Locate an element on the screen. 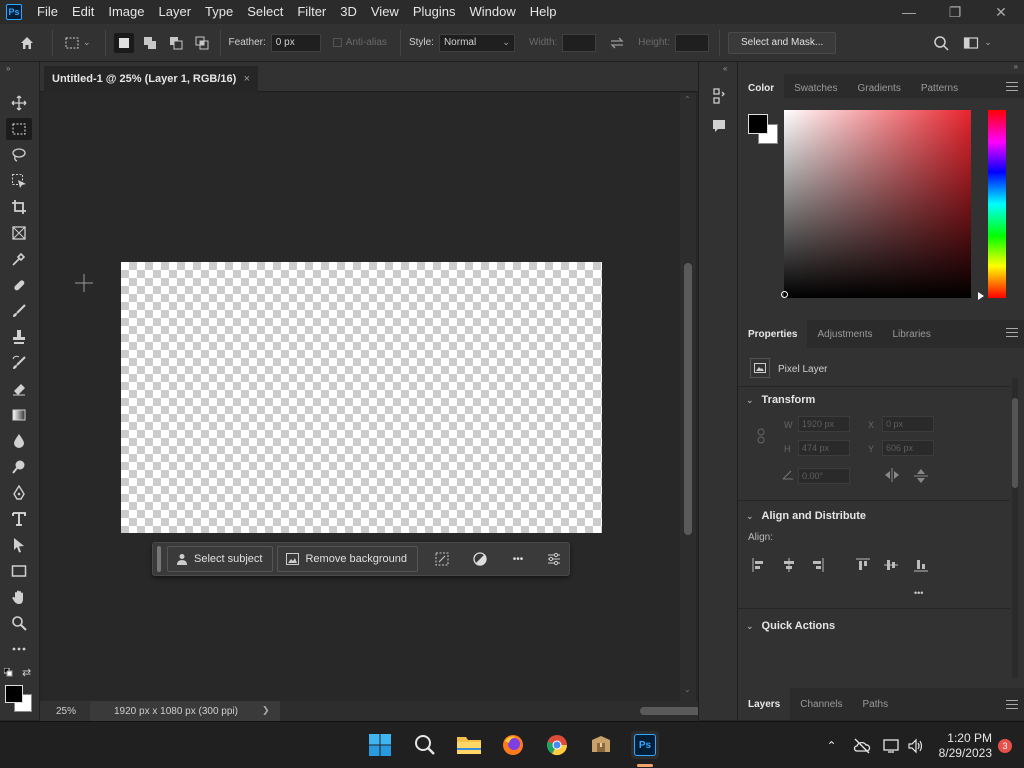  zoom-level: 25% is located at coordinates (66, 711).